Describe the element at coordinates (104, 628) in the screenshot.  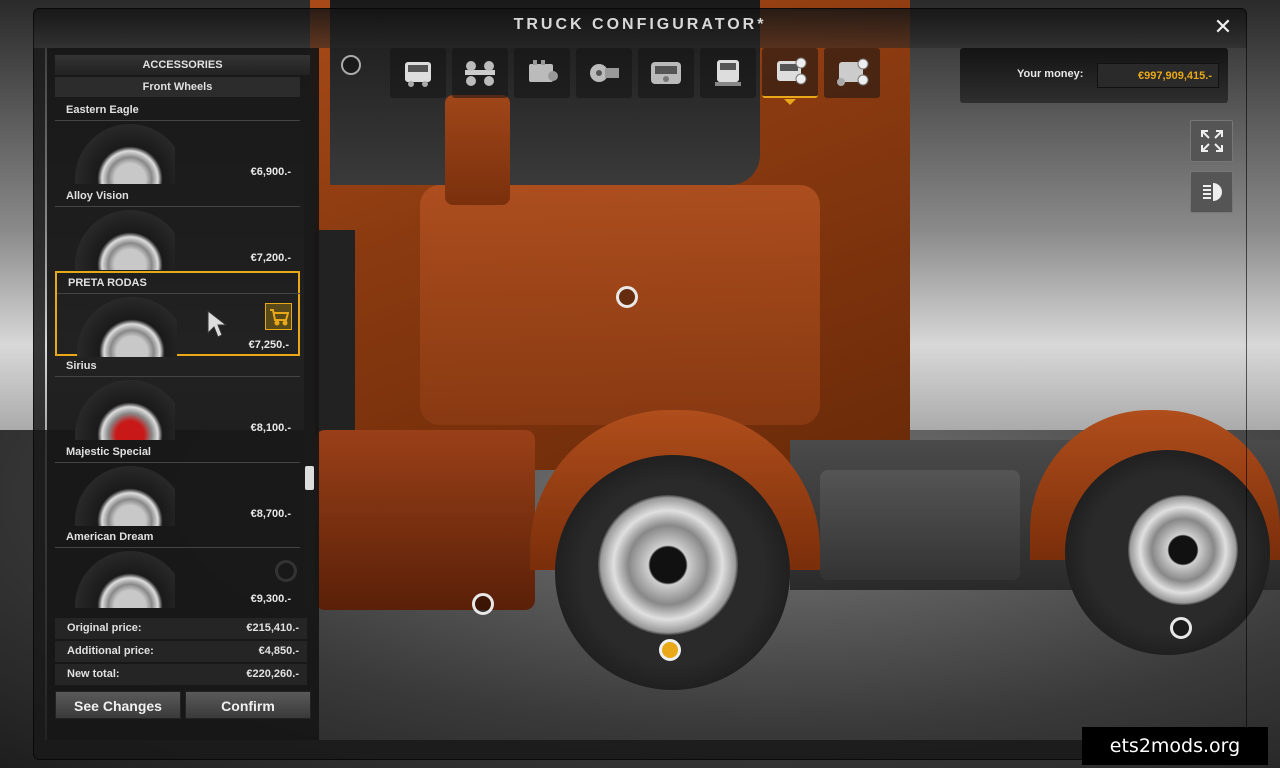
I see `original-price-label: Original price:` at that location.